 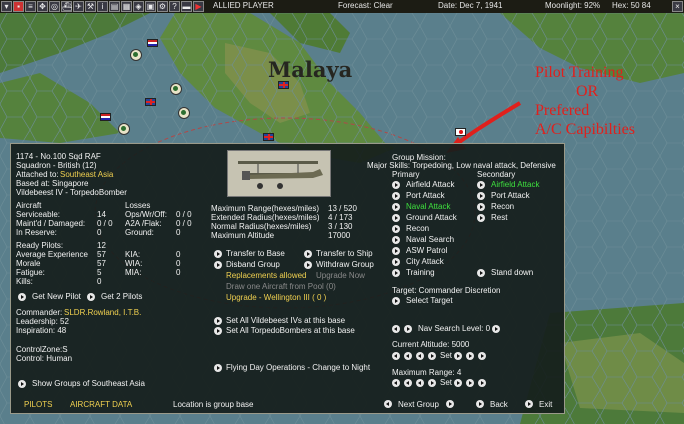 I want to click on grid-icon: ▦, so click(x=126, y=6).